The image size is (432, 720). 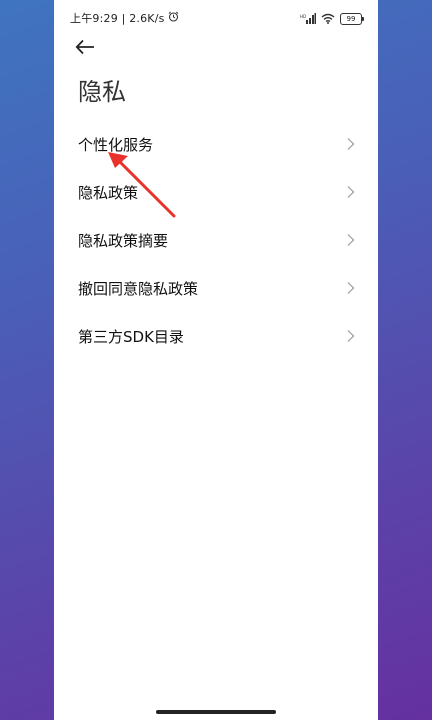 What do you see at coordinates (216, 144) in the screenshot?
I see `menu-item-personalized-service: 个性化服务` at bounding box center [216, 144].